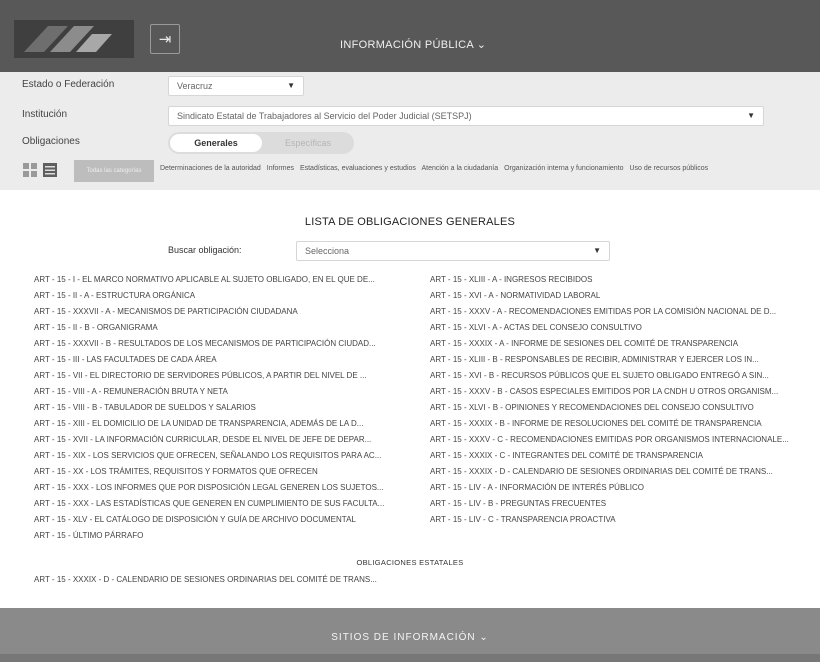 The height and width of the screenshot is (662, 820). I want to click on obligation-link: ART - 15 - ÚLTIMO PÁRRAFO, so click(214, 536).